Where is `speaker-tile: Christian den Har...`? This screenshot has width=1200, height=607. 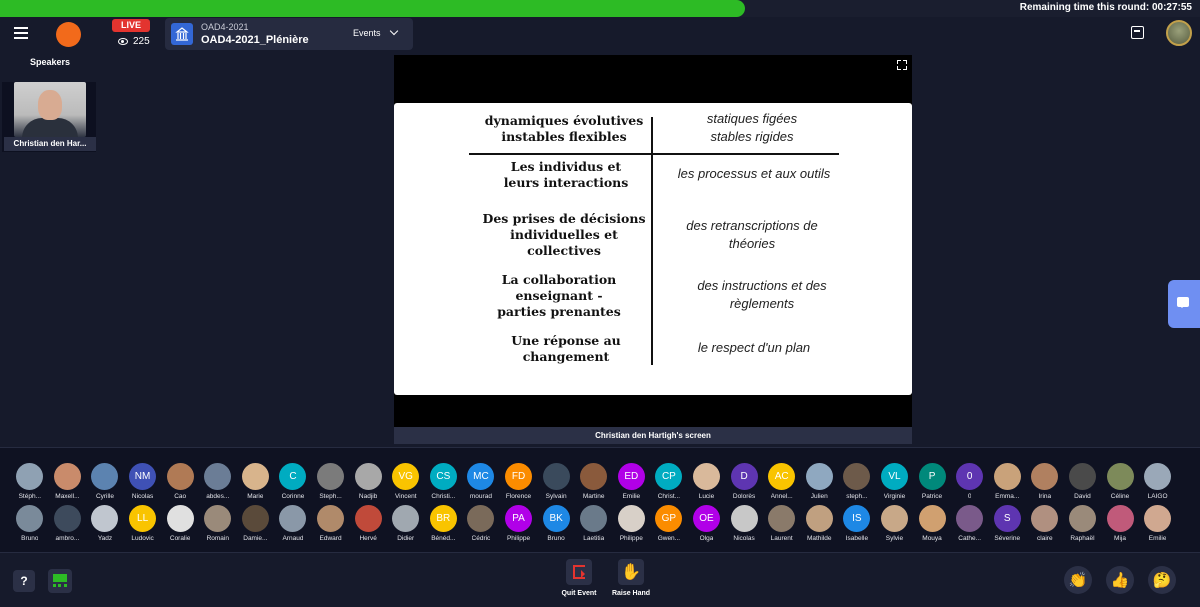
speaker-tile: Christian den Har... is located at coordinates (49, 117).